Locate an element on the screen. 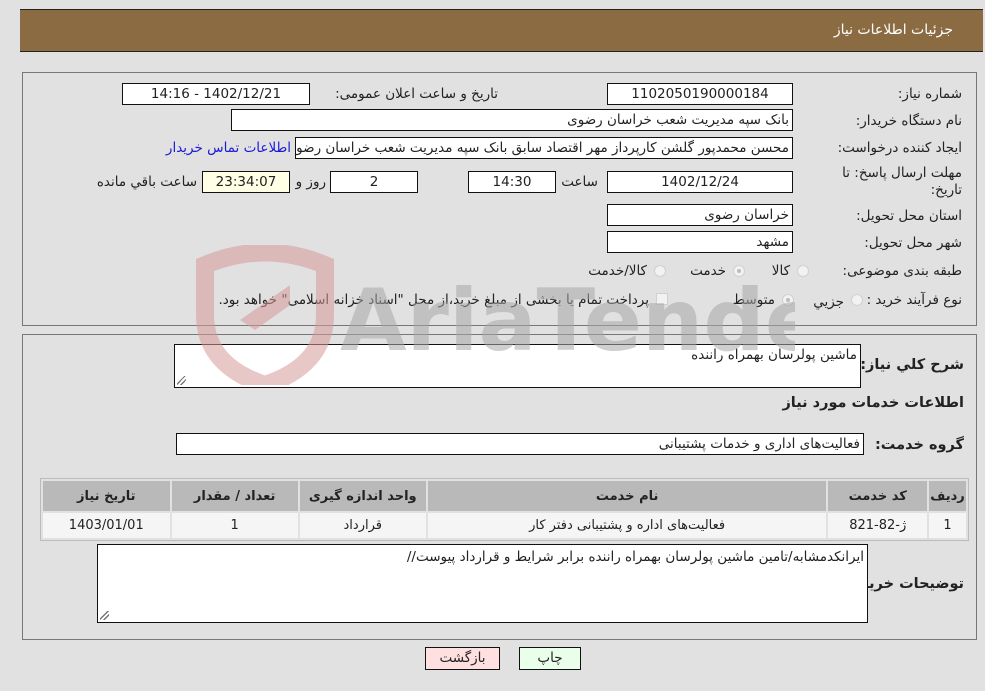 This screenshot has width=985, height=691. days-remaining-field: 2 is located at coordinates (374, 182).